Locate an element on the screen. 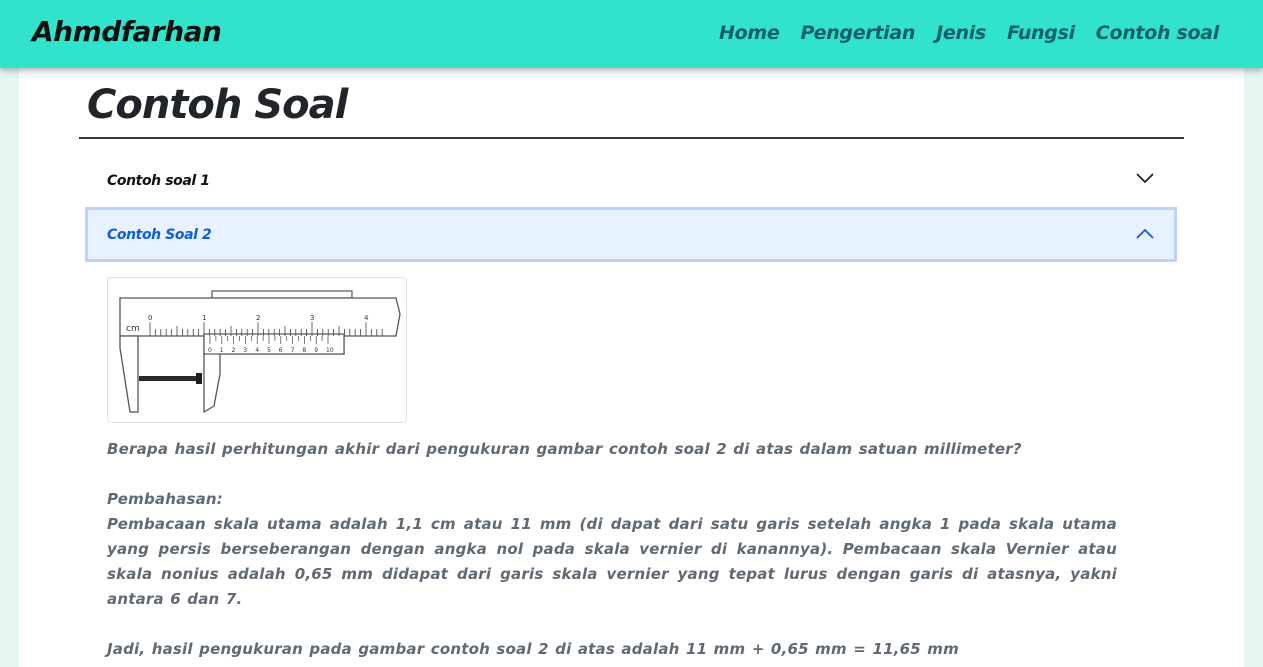  brand-logo: Ahmdfarhan is located at coordinates (127, 31).